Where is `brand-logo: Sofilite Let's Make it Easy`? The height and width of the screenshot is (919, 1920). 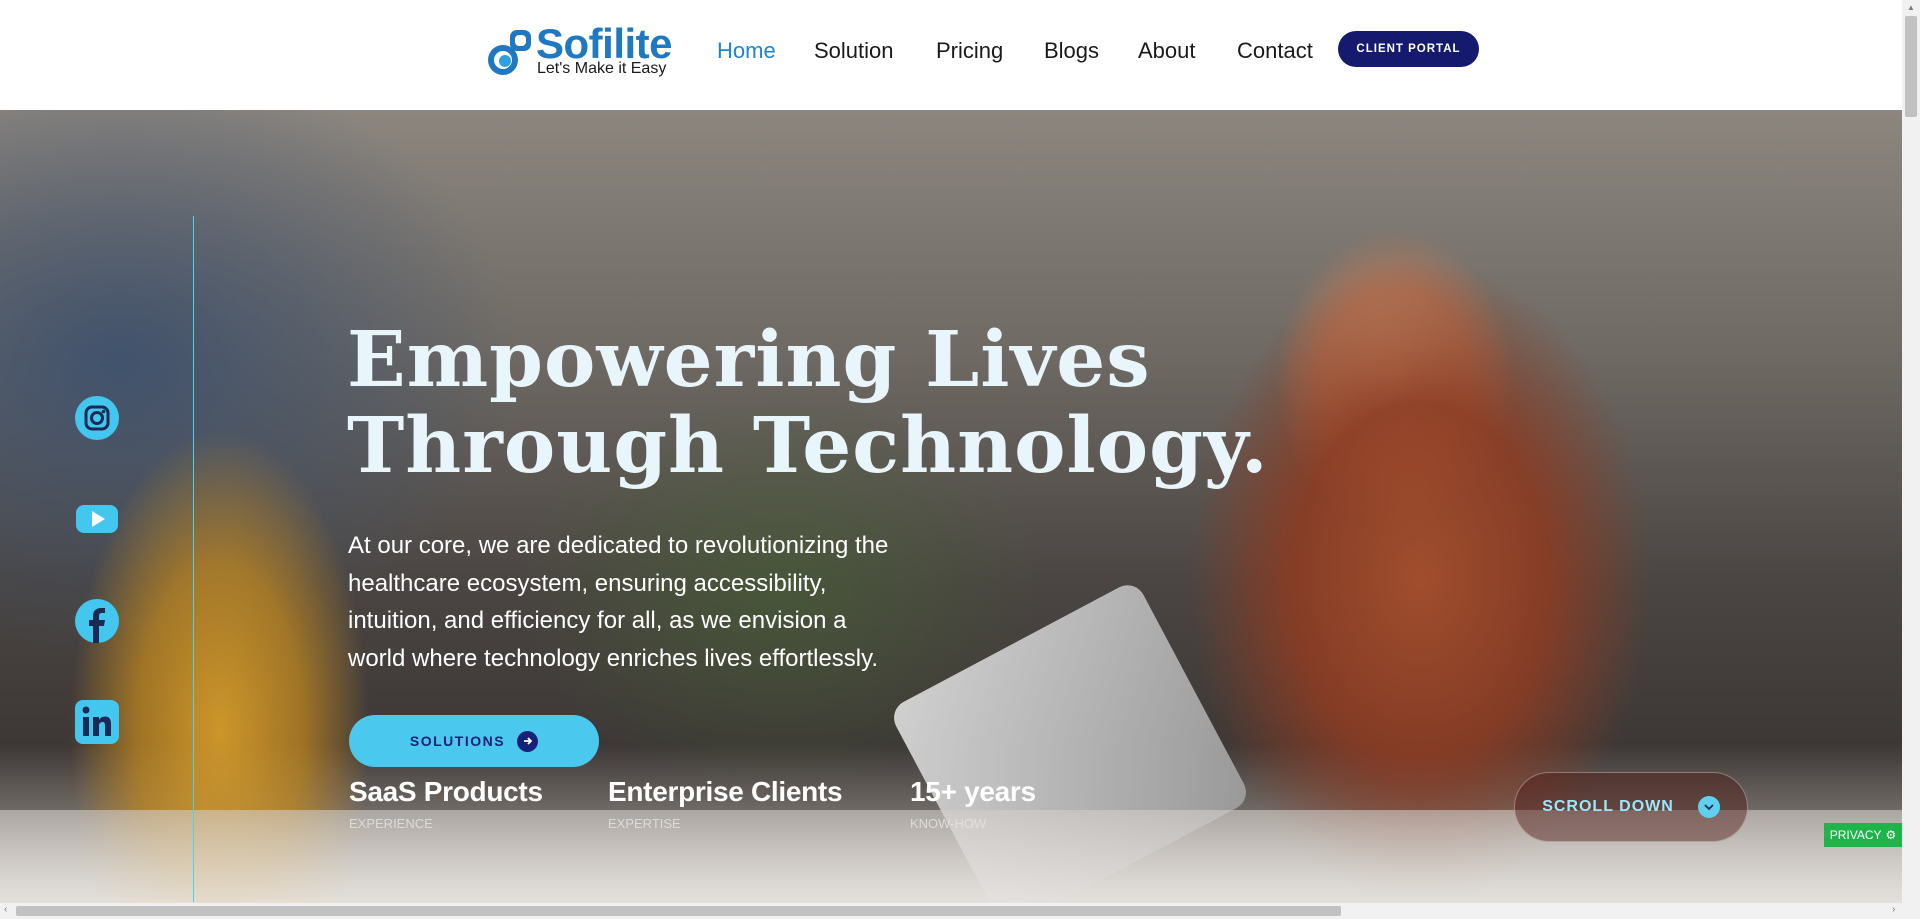 brand-logo: Sofilite Let's Make it Easy is located at coordinates (579, 51).